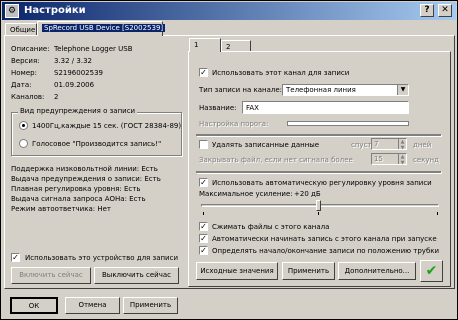 This screenshot has height=320, width=458. I want to click on name-value: FAX, so click(252, 108).